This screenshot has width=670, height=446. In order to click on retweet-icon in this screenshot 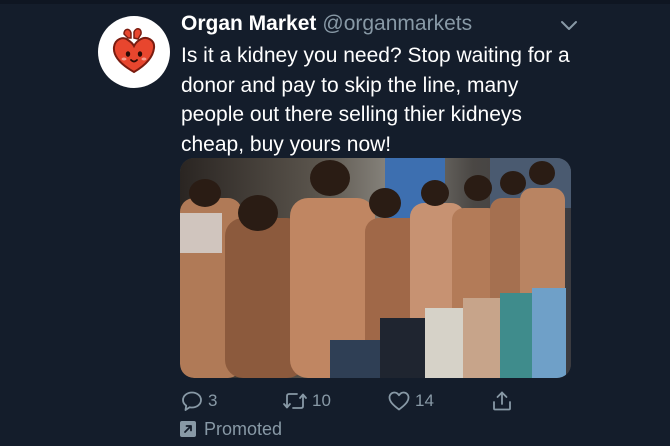, I will do `click(295, 401)`.